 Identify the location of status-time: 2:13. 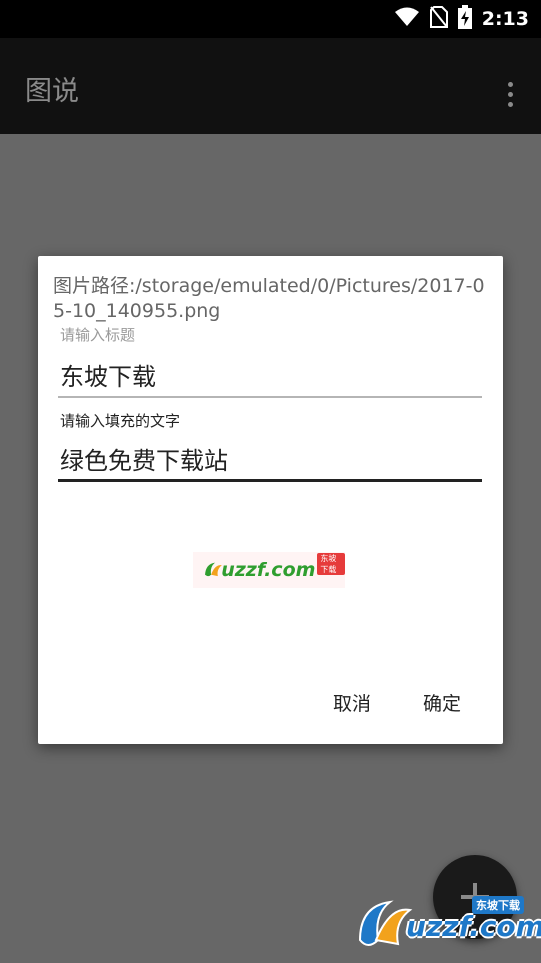
(505, 19).